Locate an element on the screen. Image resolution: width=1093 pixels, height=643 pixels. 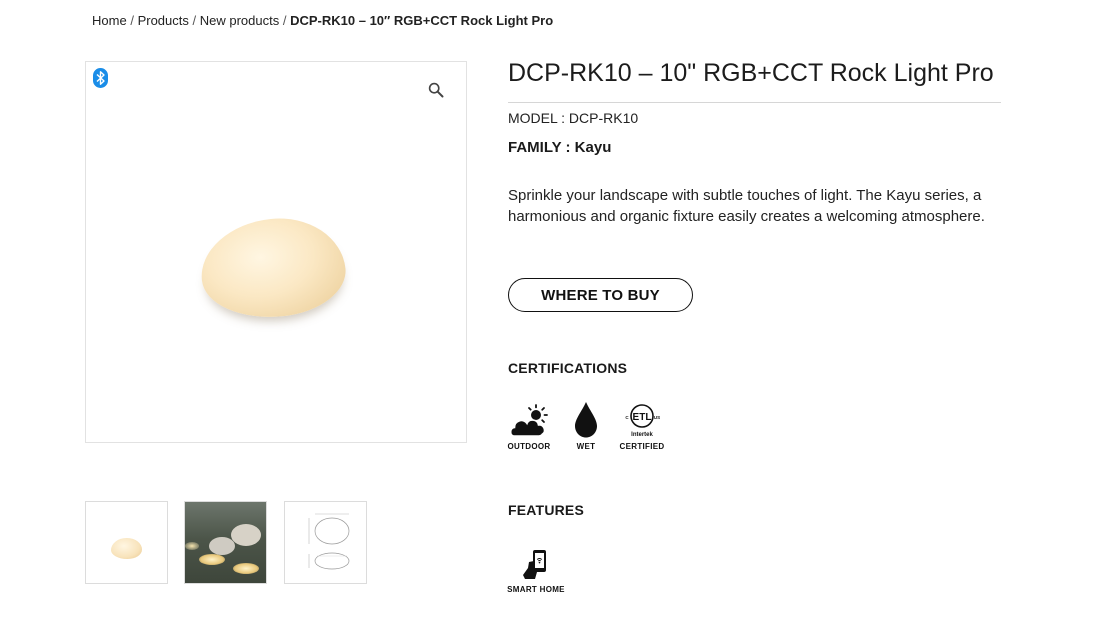
model-number: MODEL : DCP-RK10 is located at coordinates (573, 118).